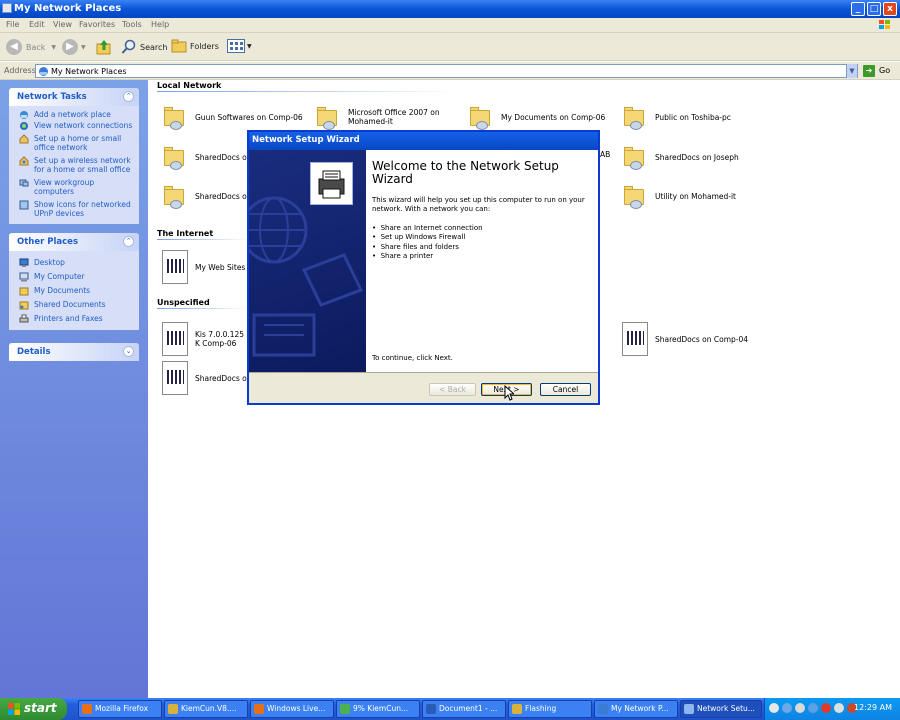 The width and height of the screenshot is (900, 720). I want to click on other-places-header: Other Places ⌃, so click(74, 242).